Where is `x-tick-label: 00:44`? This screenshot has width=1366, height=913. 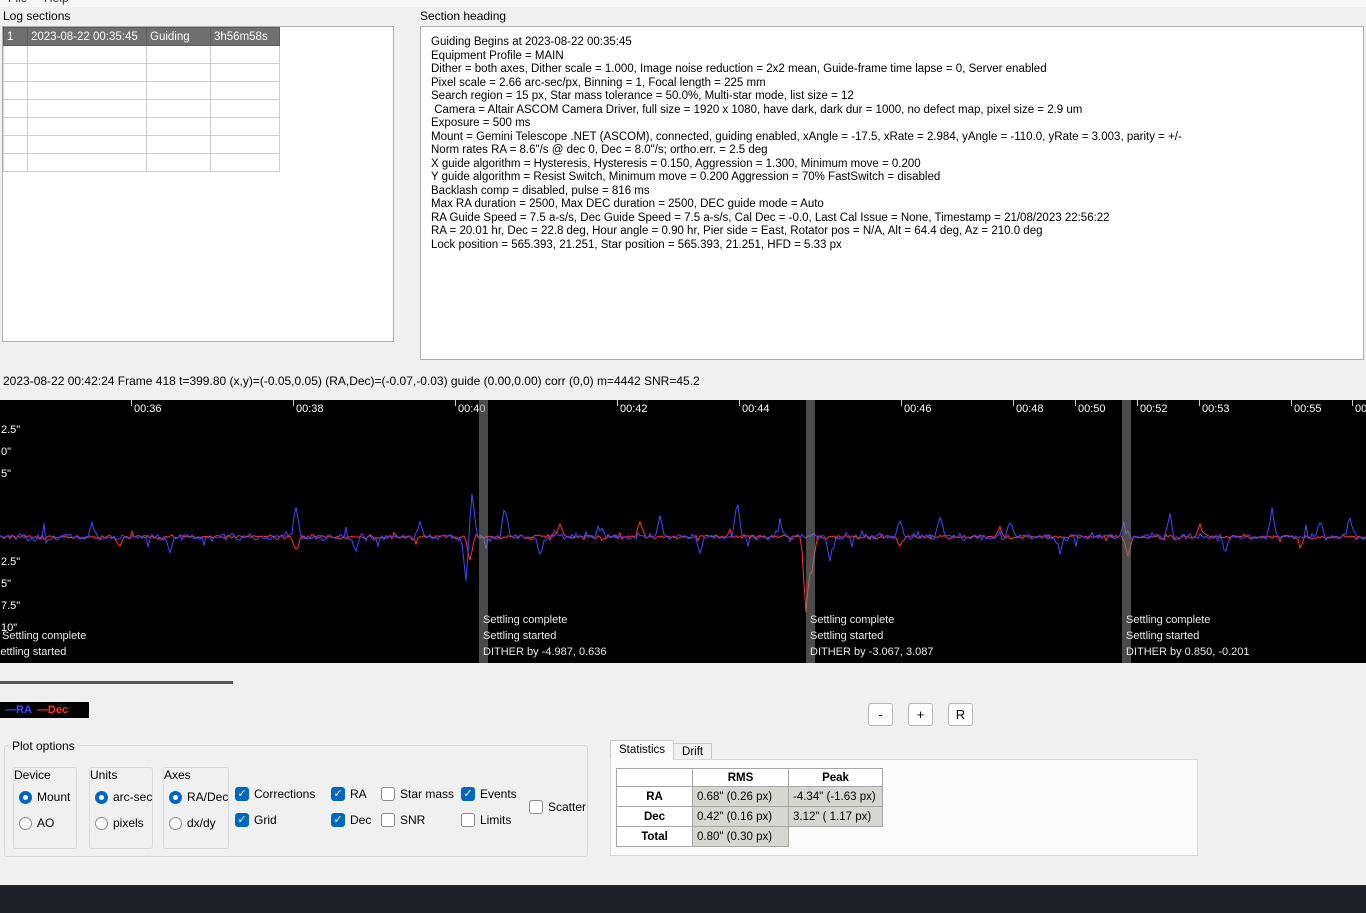 x-tick-label: 00:44 is located at coordinates (756, 409).